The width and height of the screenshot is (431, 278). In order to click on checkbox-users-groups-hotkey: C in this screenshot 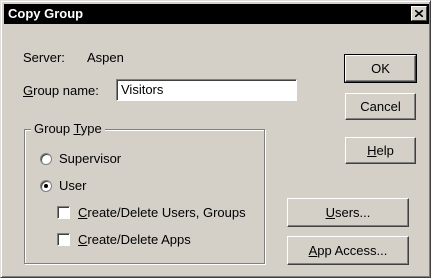, I will do `click(83, 212)`.